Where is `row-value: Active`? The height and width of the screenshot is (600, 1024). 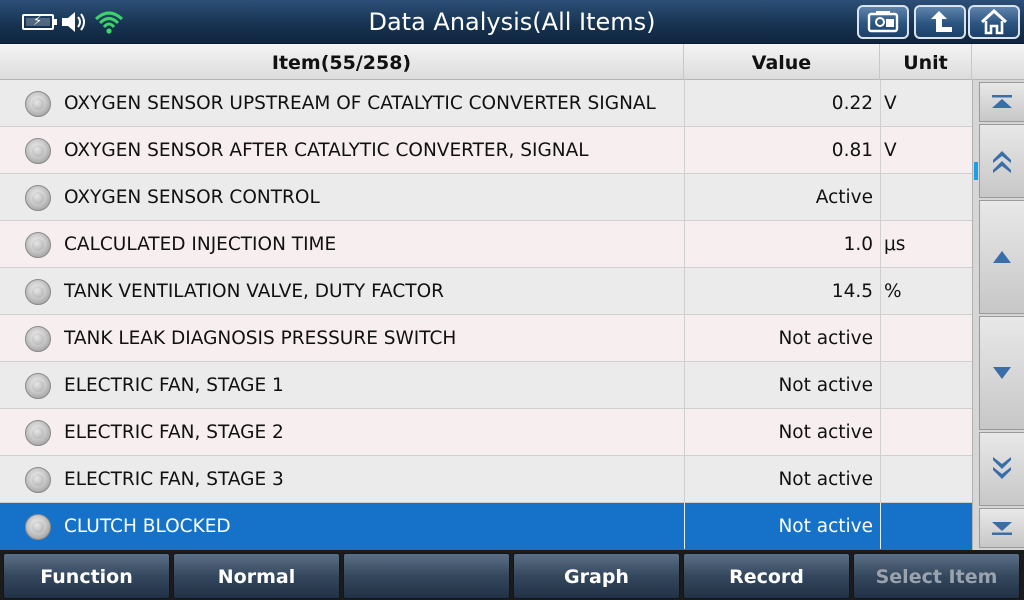 row-value: Active is located at coordinates (782, 197).